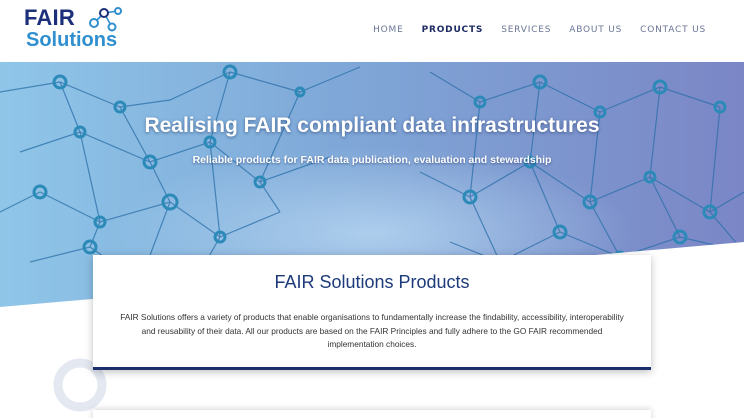  Describe the element at coordinates (595, 30) in the screenshot. I see `nav-about-us: ABOUT US` at that location.